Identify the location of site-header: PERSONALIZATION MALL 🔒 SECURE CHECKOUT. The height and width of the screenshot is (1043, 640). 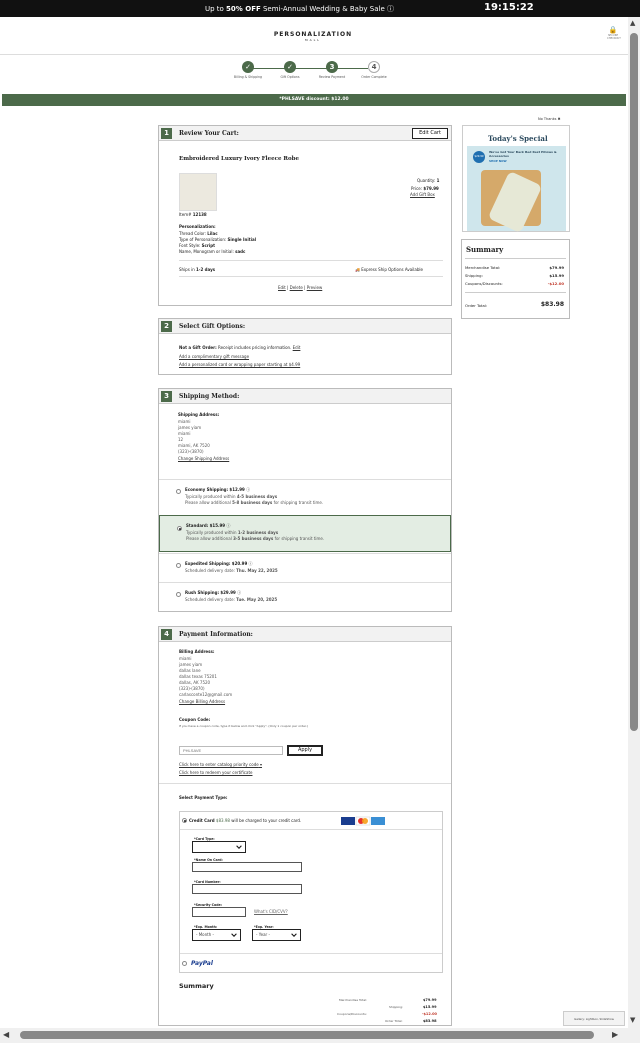
(314, 36).